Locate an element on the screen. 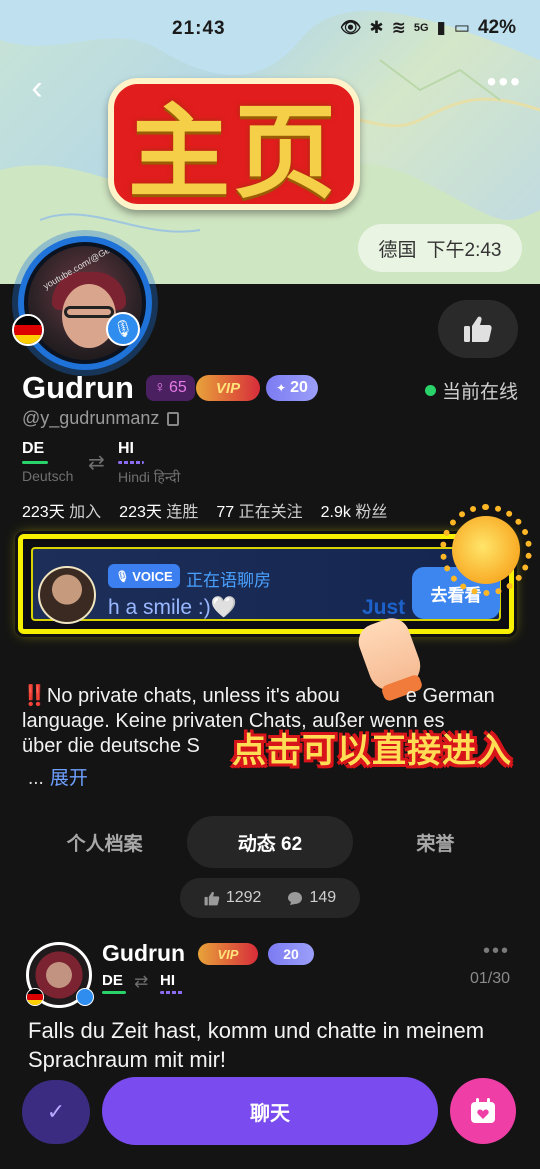 Image resolution: width=540 pixels, height=1169 pixels. tap-to-enter-overlay: 点击可以直接进入 is located at coordinates (372, 750).